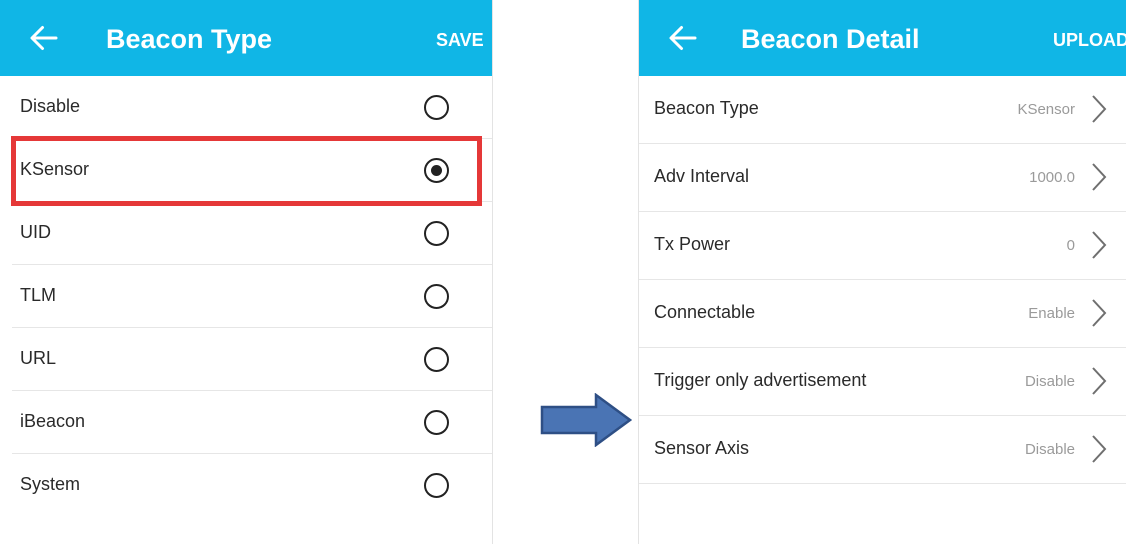 Image resolution: width=1126 pixels, height=544 pixels. Describe the element at coordinates (189, 39) in the screenshot. I see `page-title: Beacon Type` at that location.